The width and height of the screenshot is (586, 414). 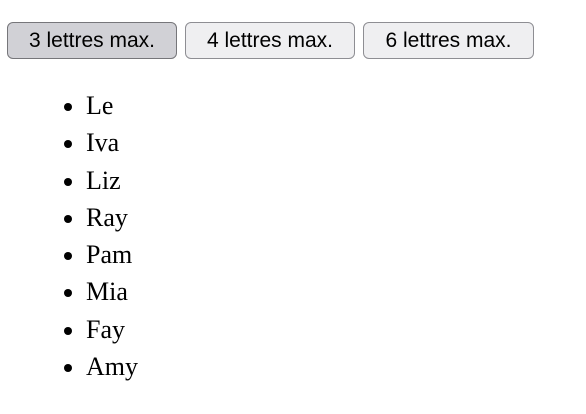 What do you see at coordinates (92, 40) in the screenshot?
I see `filter-3-letters-button: 3 lettres max.` at bounding box center [92, 40].